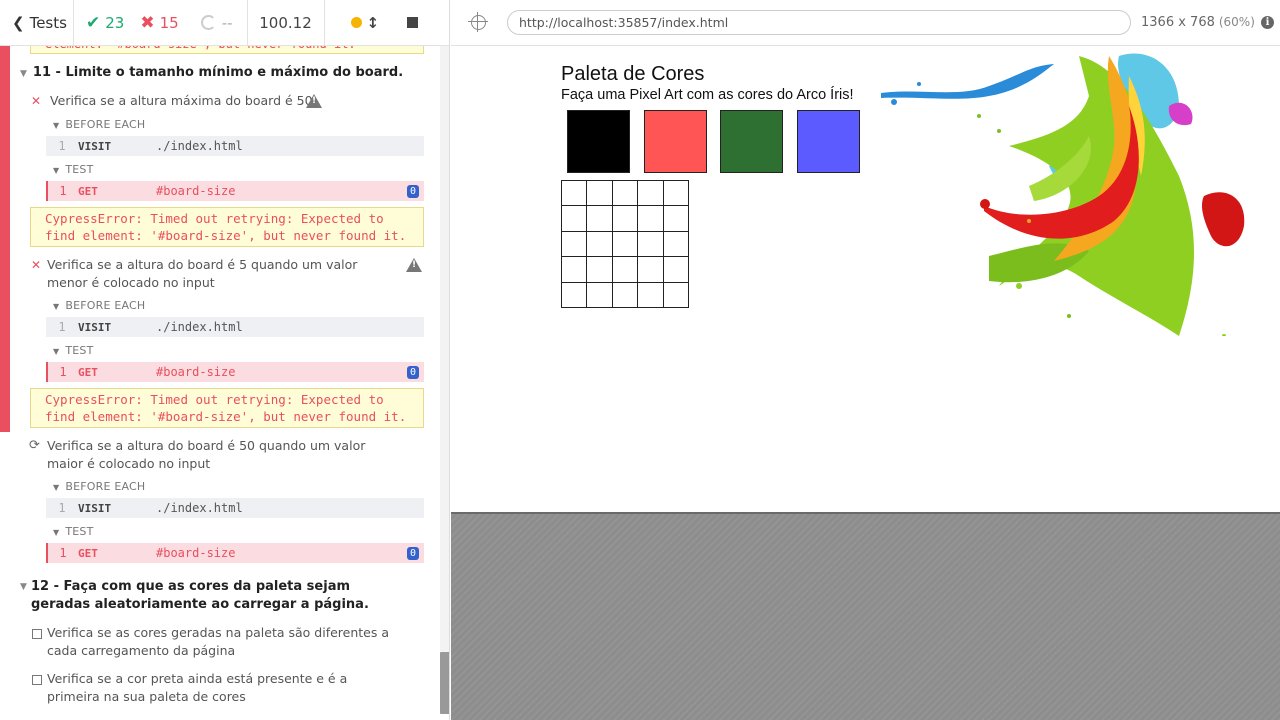  What do you see at coordinates (598, 141) in the screenshot?
I see `color-swatch-black` at bounding box center [598, 141].